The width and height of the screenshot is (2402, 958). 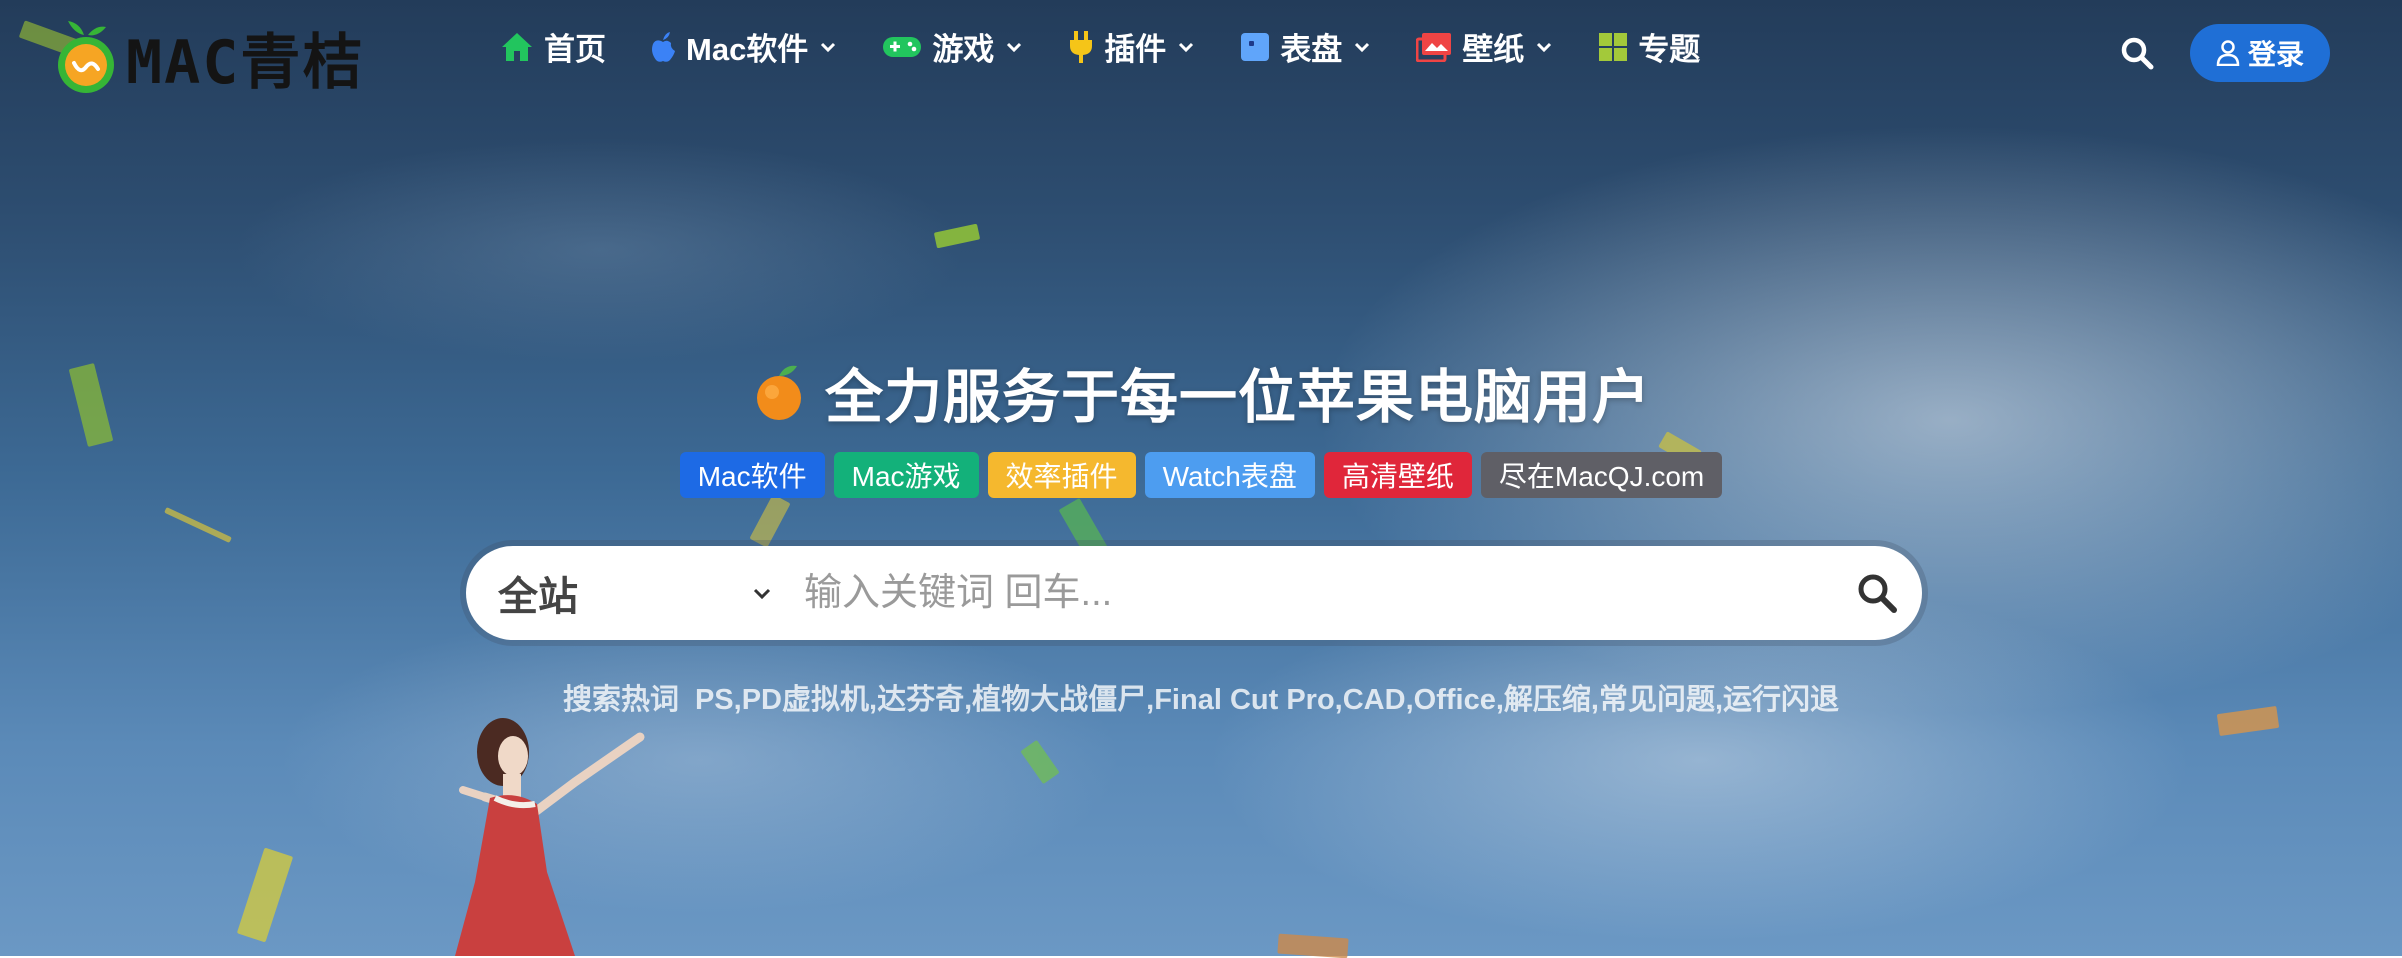 I want to click on watch-face-icon, so click(x=1255, y=46).